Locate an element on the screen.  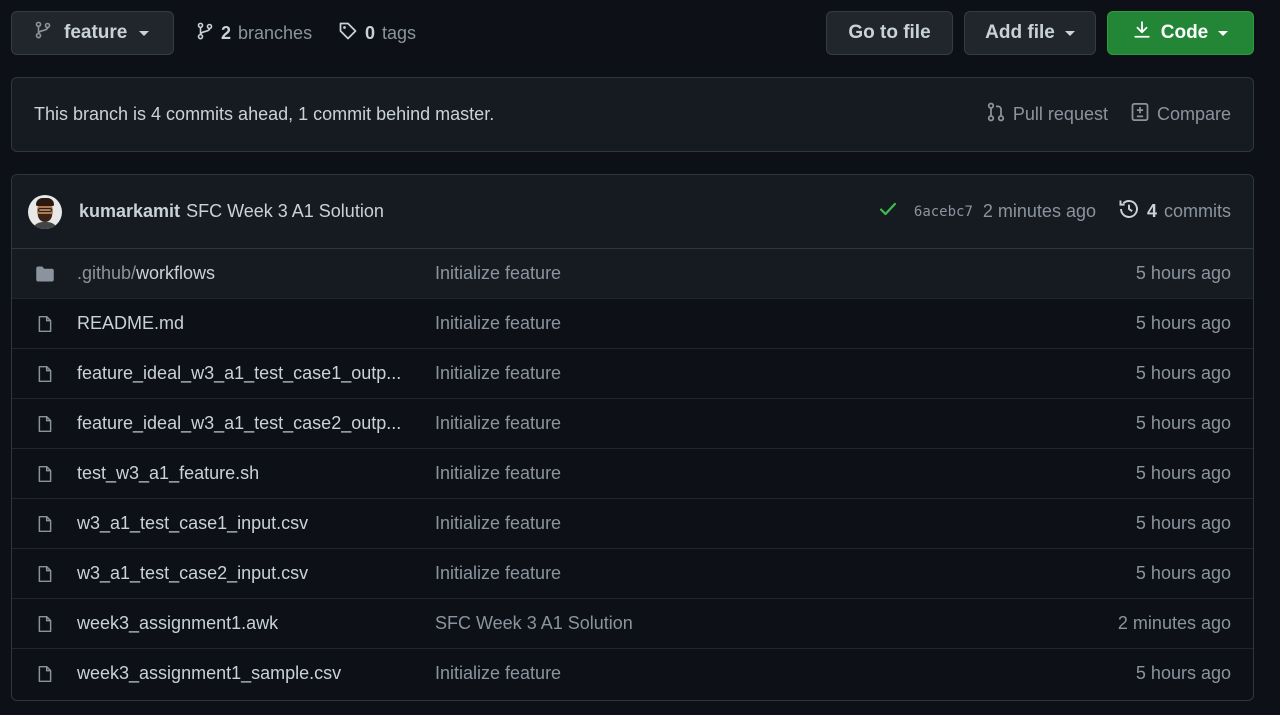
file-name-prefix: .github/ is located at coordinates (107, 273).